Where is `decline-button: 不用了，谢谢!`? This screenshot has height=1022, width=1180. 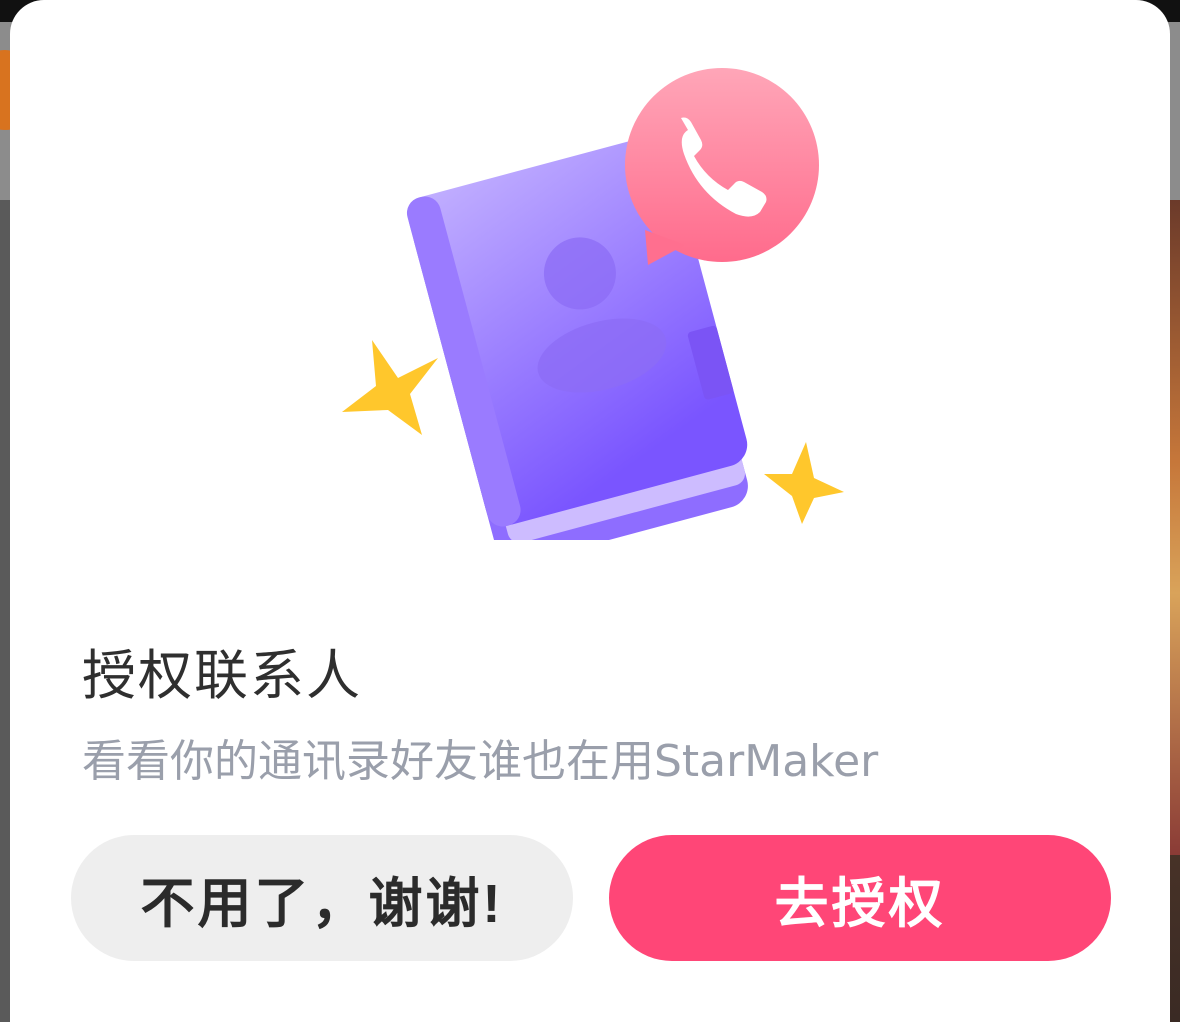
decline-button: 不用了，谢谢! is located at coordinates (322, 898).